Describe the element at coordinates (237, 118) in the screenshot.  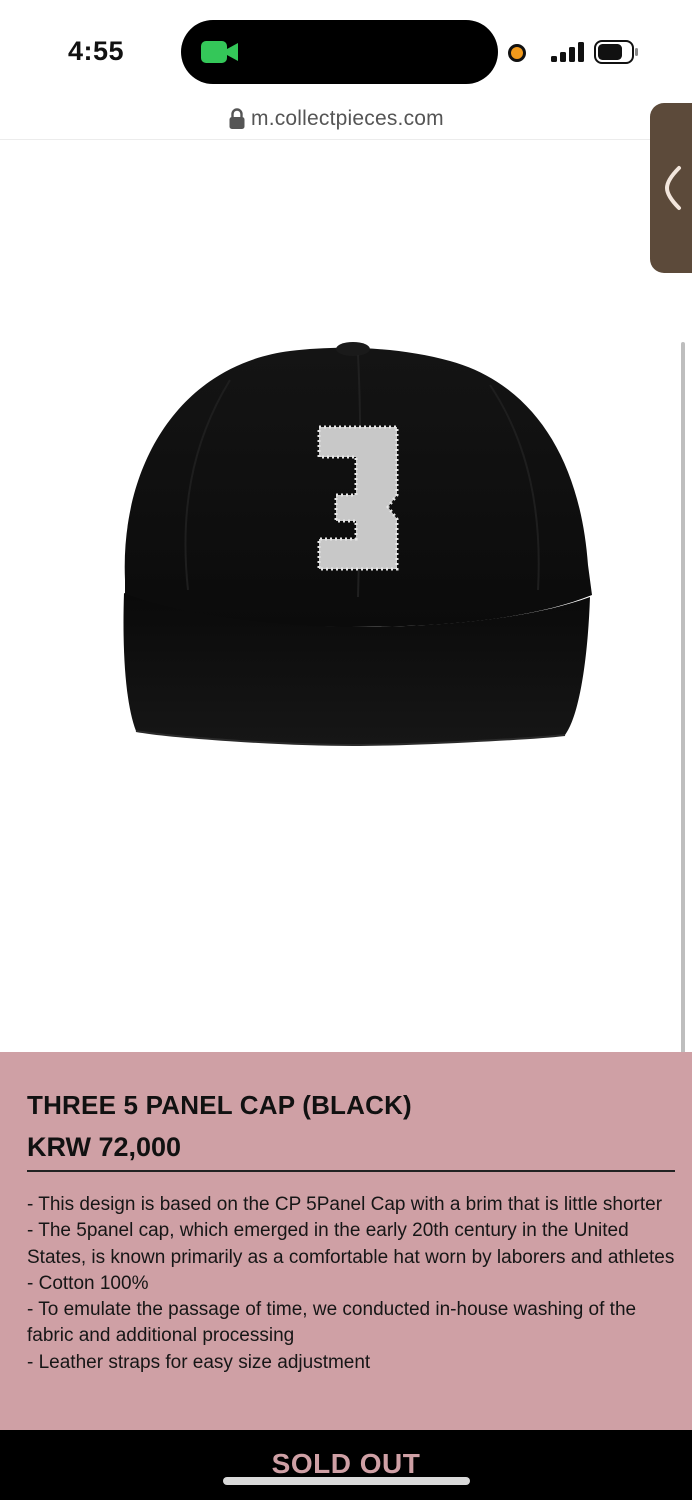
I see `lock-icon` at that location.